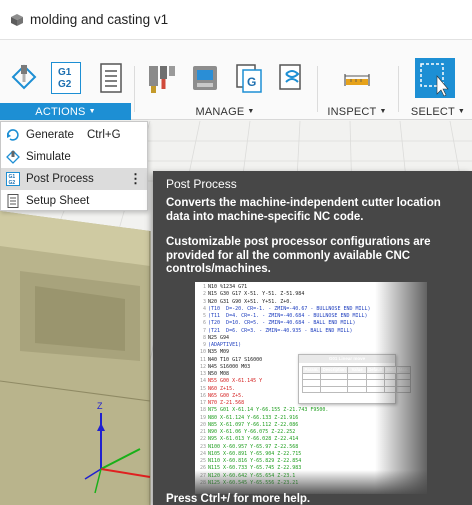 This screenshot has height=505, width=472. I want to click on select-group-label: SELECT, so click(432, 111).